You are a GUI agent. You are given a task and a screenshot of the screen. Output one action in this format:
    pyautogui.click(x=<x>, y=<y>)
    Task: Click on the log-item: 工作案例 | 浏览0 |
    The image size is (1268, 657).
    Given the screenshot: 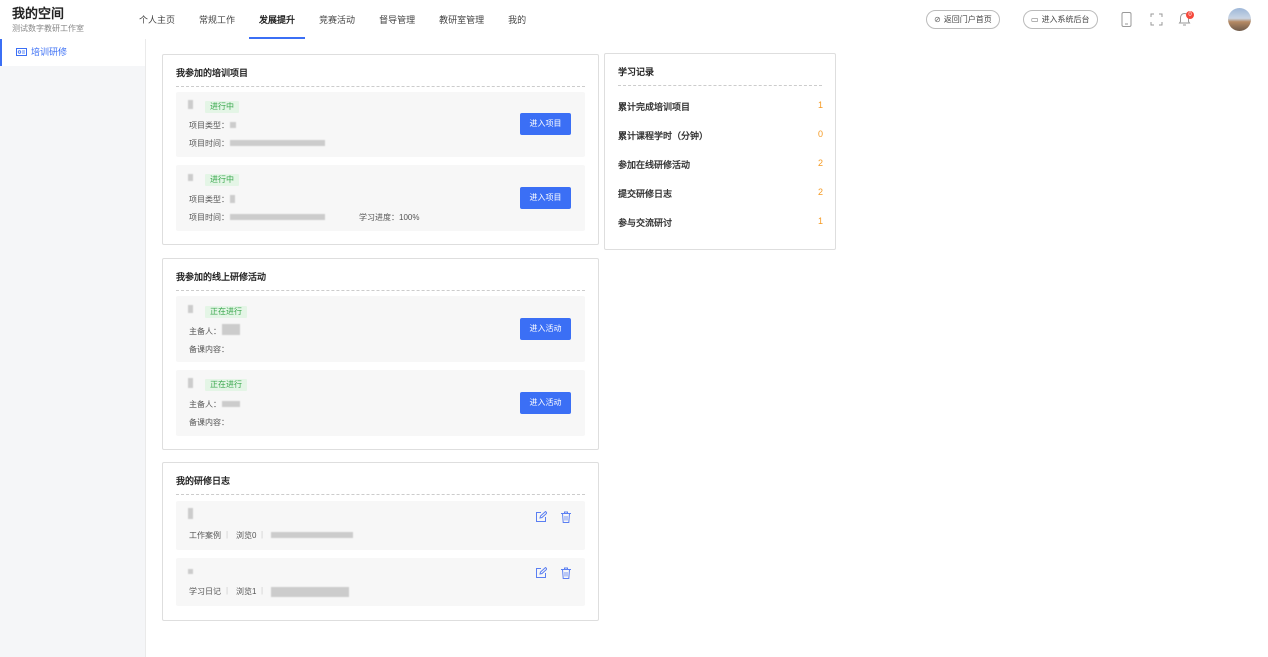 What is the action you would take?
    pyautogui.click(x=380, y=525)
    